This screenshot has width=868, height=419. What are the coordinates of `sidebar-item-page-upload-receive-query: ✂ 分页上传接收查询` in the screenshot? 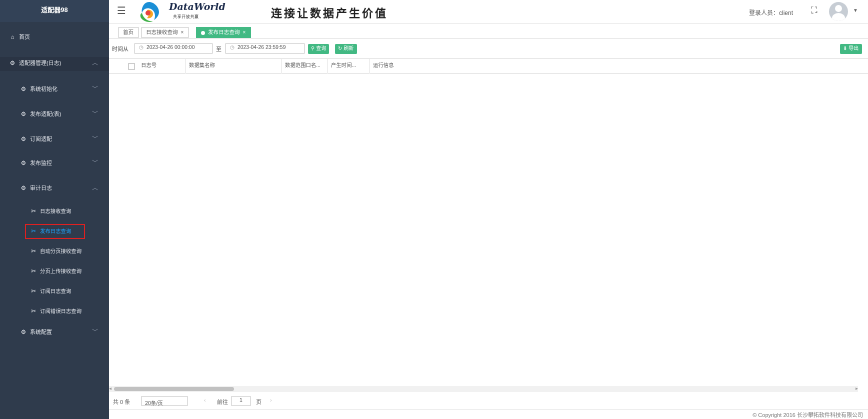 It's located at (54, 272).